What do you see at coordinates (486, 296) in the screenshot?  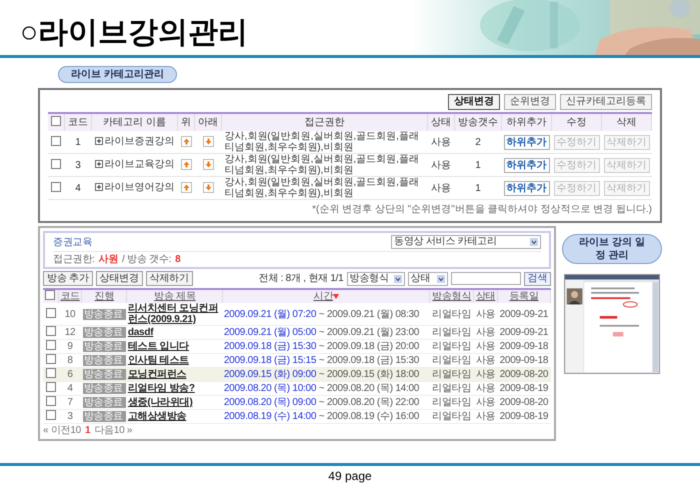 I see `column-header: 상태` at bounding box center [486, 296].